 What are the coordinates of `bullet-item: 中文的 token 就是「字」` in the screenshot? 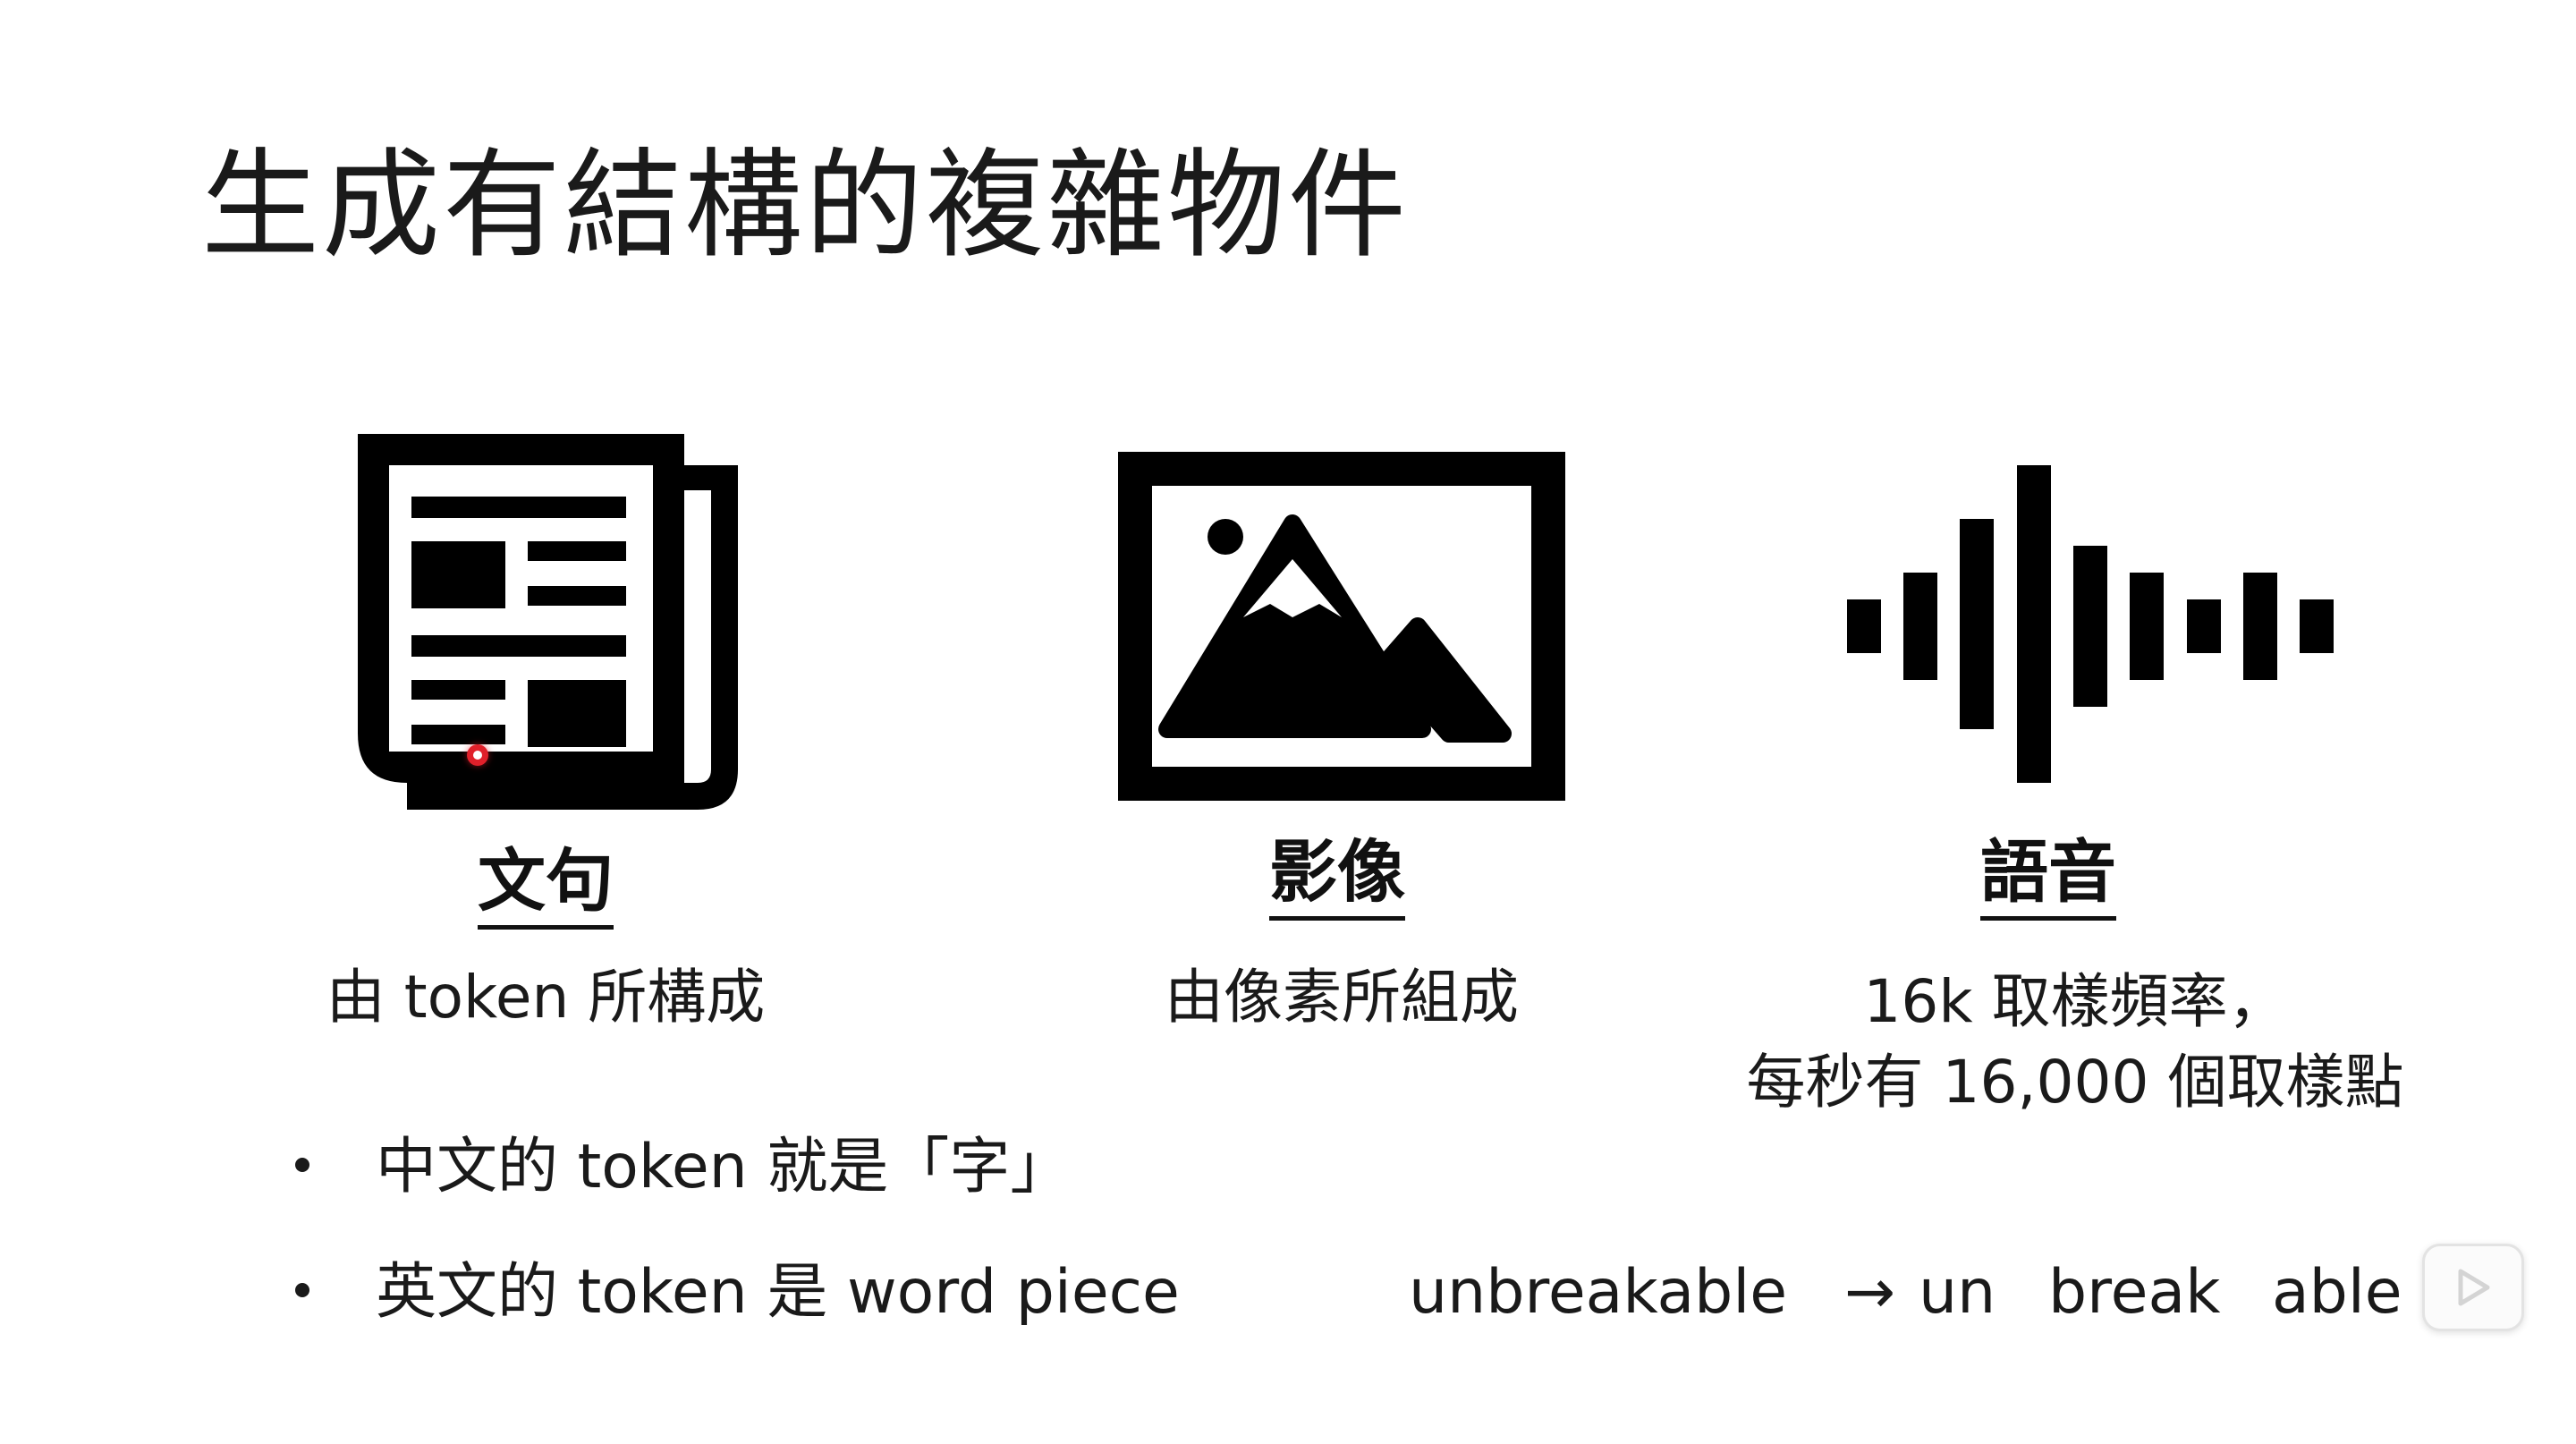 It's located at (683, 1167).